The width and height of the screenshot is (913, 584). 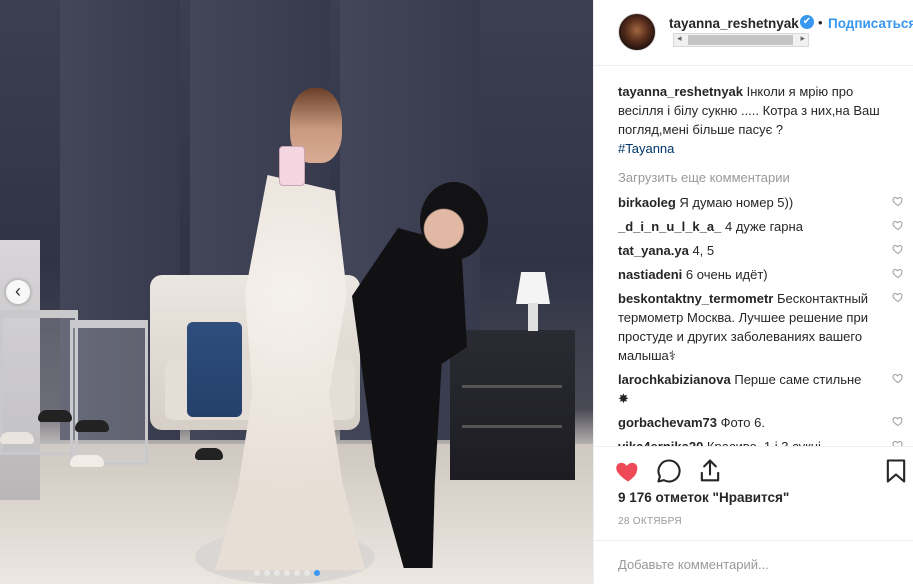 I want to click on comment-row: vika4ernika20 Красиво, 1 і 3 сукні, so click(x=760, y=441).